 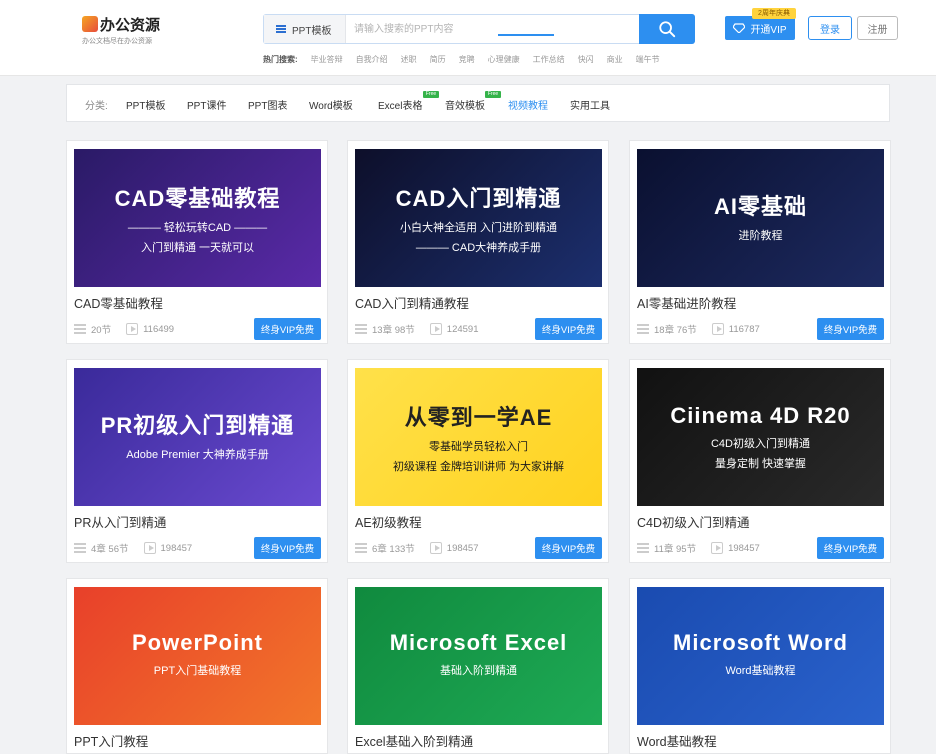 I want to click on course-title: CAD入门到精通教程, so click(x=412, y=302).